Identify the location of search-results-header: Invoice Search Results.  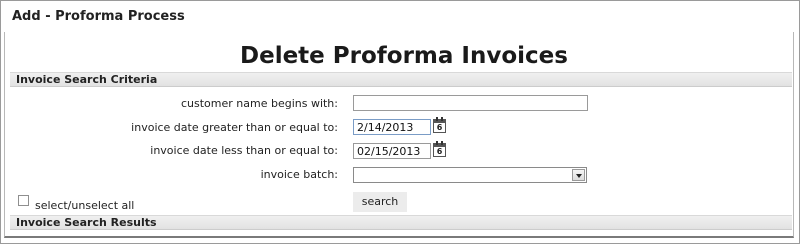
(401, 222).